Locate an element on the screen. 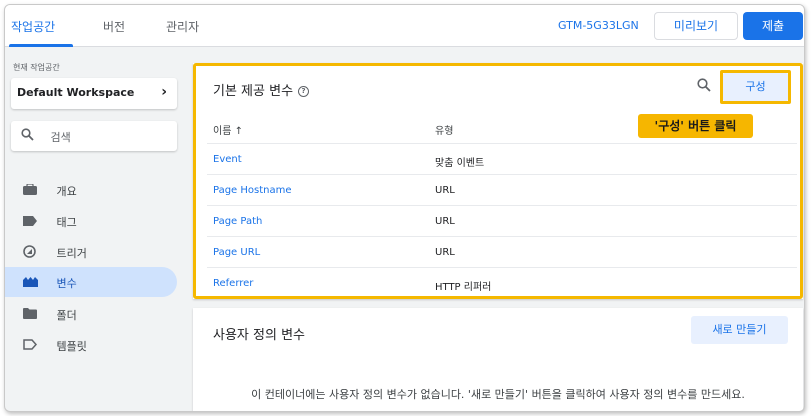  sidebar-item-tags: 태그 is located at coordinates (91, 221).